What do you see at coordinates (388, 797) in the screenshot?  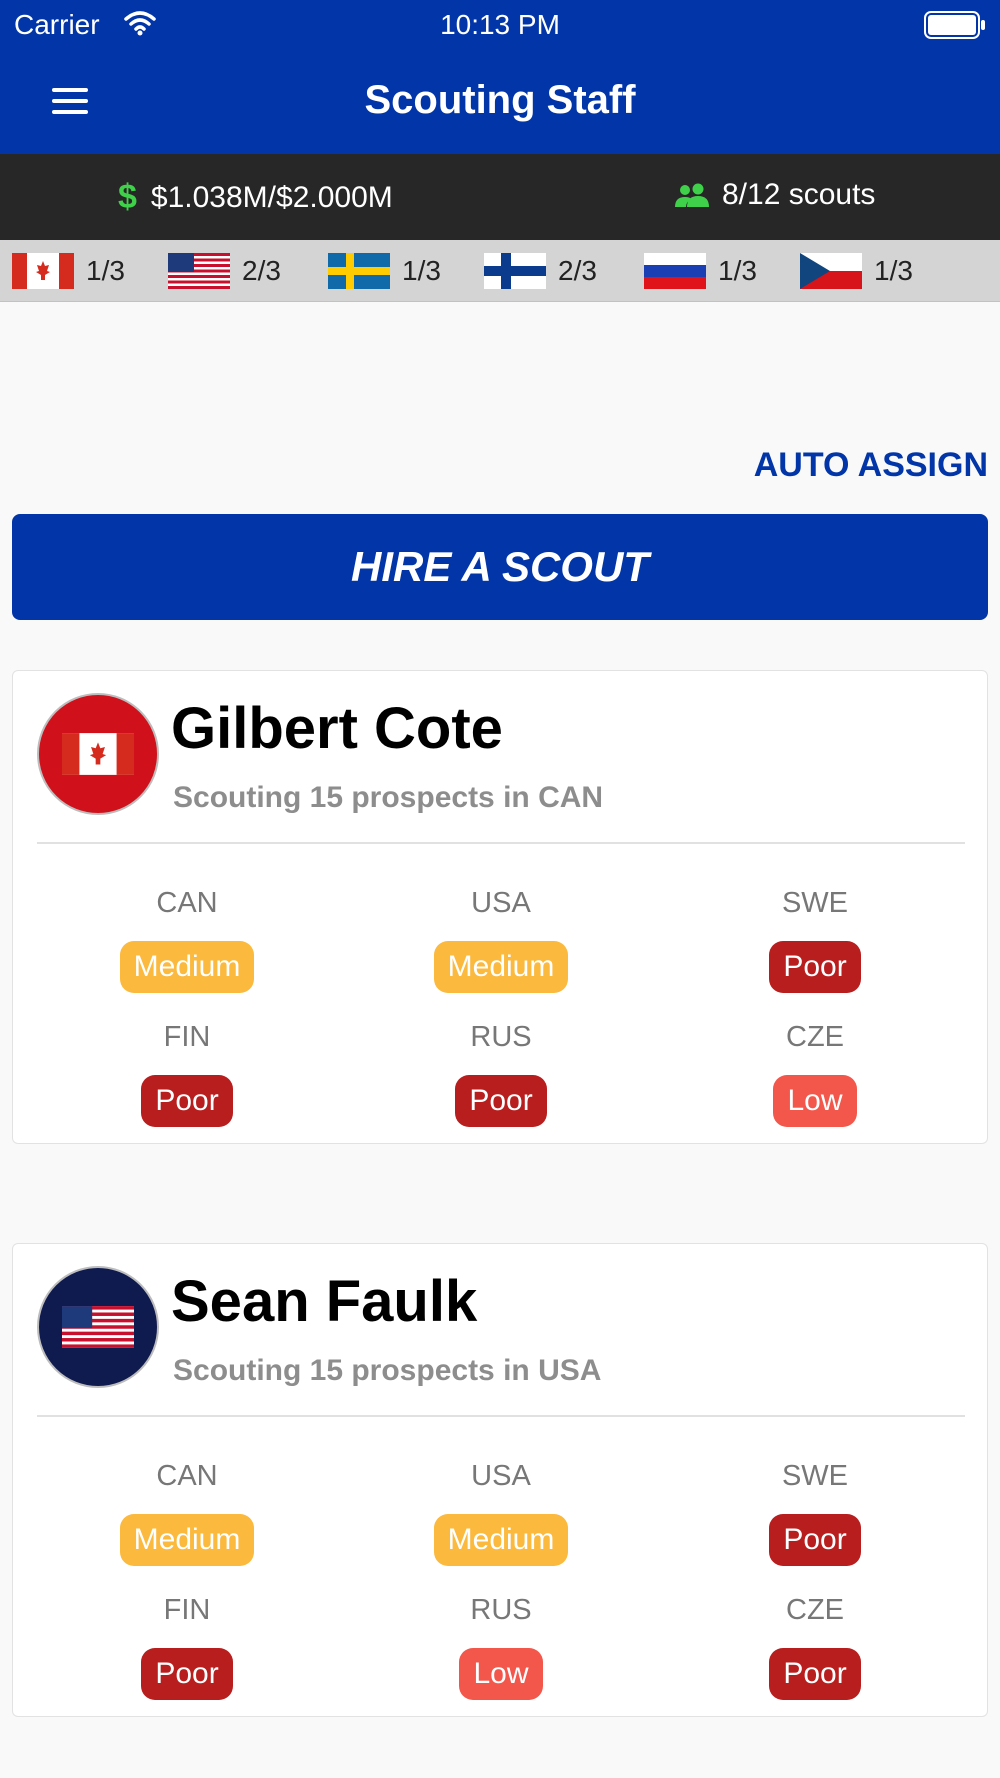 I see `scout-assignment: Scouting 15 prospects in CAN` at bounding box center [388, 797].